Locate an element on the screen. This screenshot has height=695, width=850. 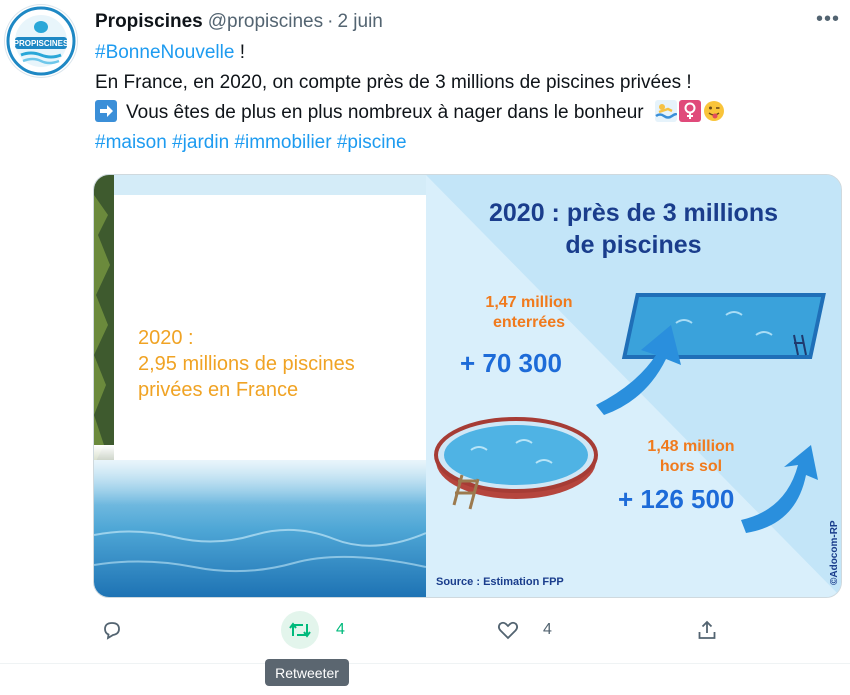
aboveground-value: + 126 500 is located at coordinates (676, 499).